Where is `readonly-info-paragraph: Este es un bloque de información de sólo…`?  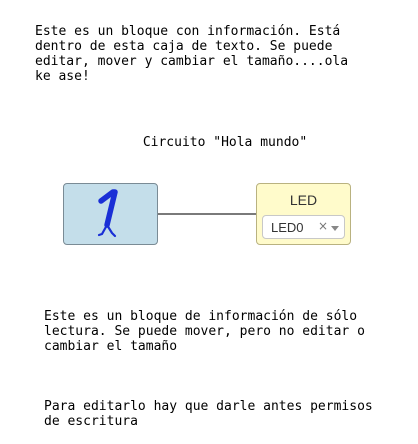
readonly-info-paragraph: Este es un bloque de información de sólo… is located at coordinates (208, 331).